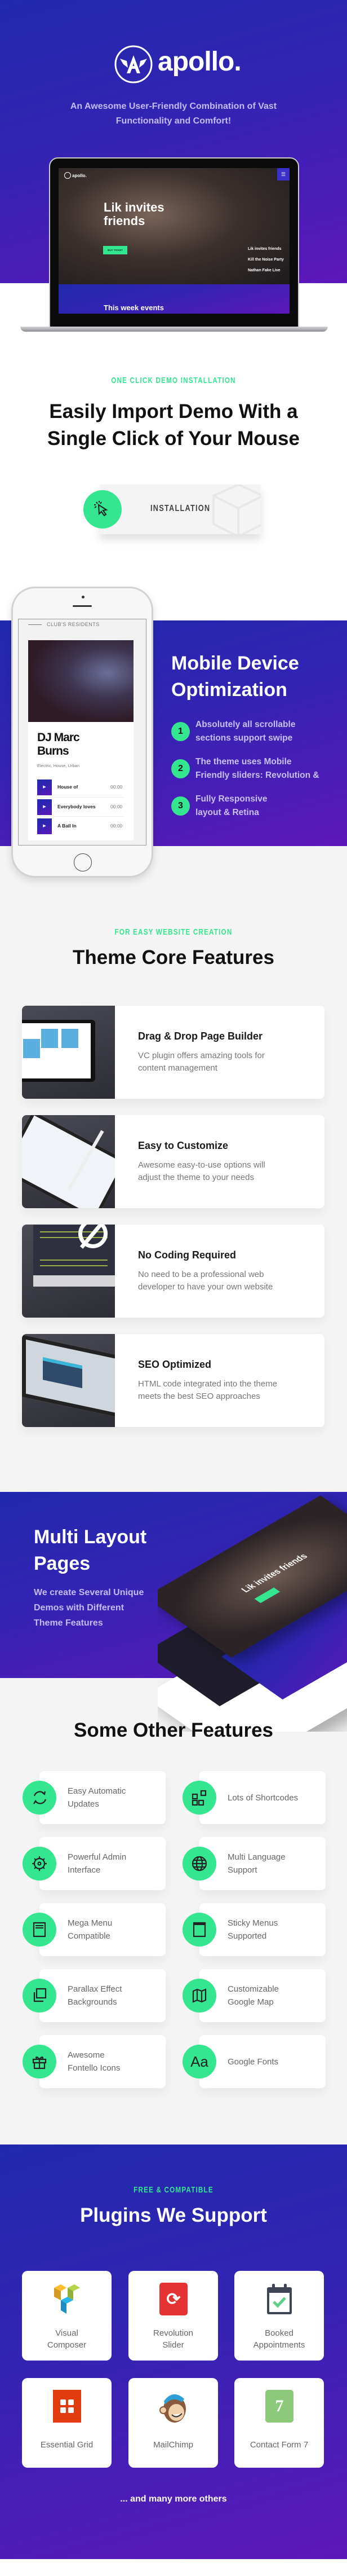  I want to click on step-number-badge: 1, so click(180, 731).